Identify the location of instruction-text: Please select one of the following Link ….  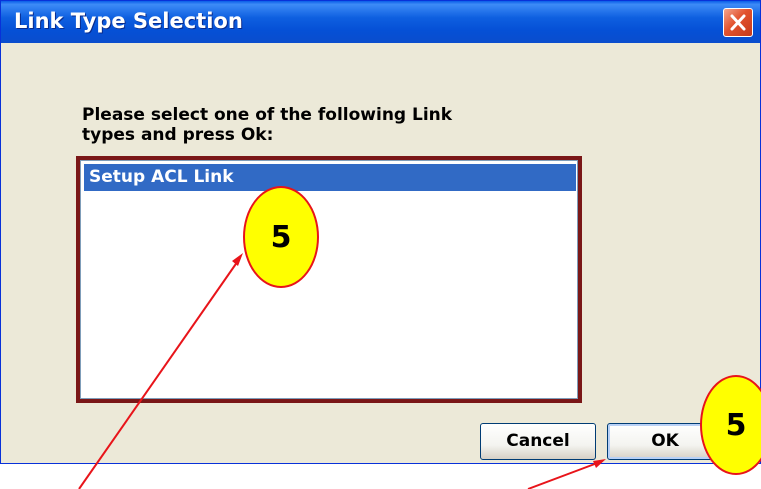
(297, 125).